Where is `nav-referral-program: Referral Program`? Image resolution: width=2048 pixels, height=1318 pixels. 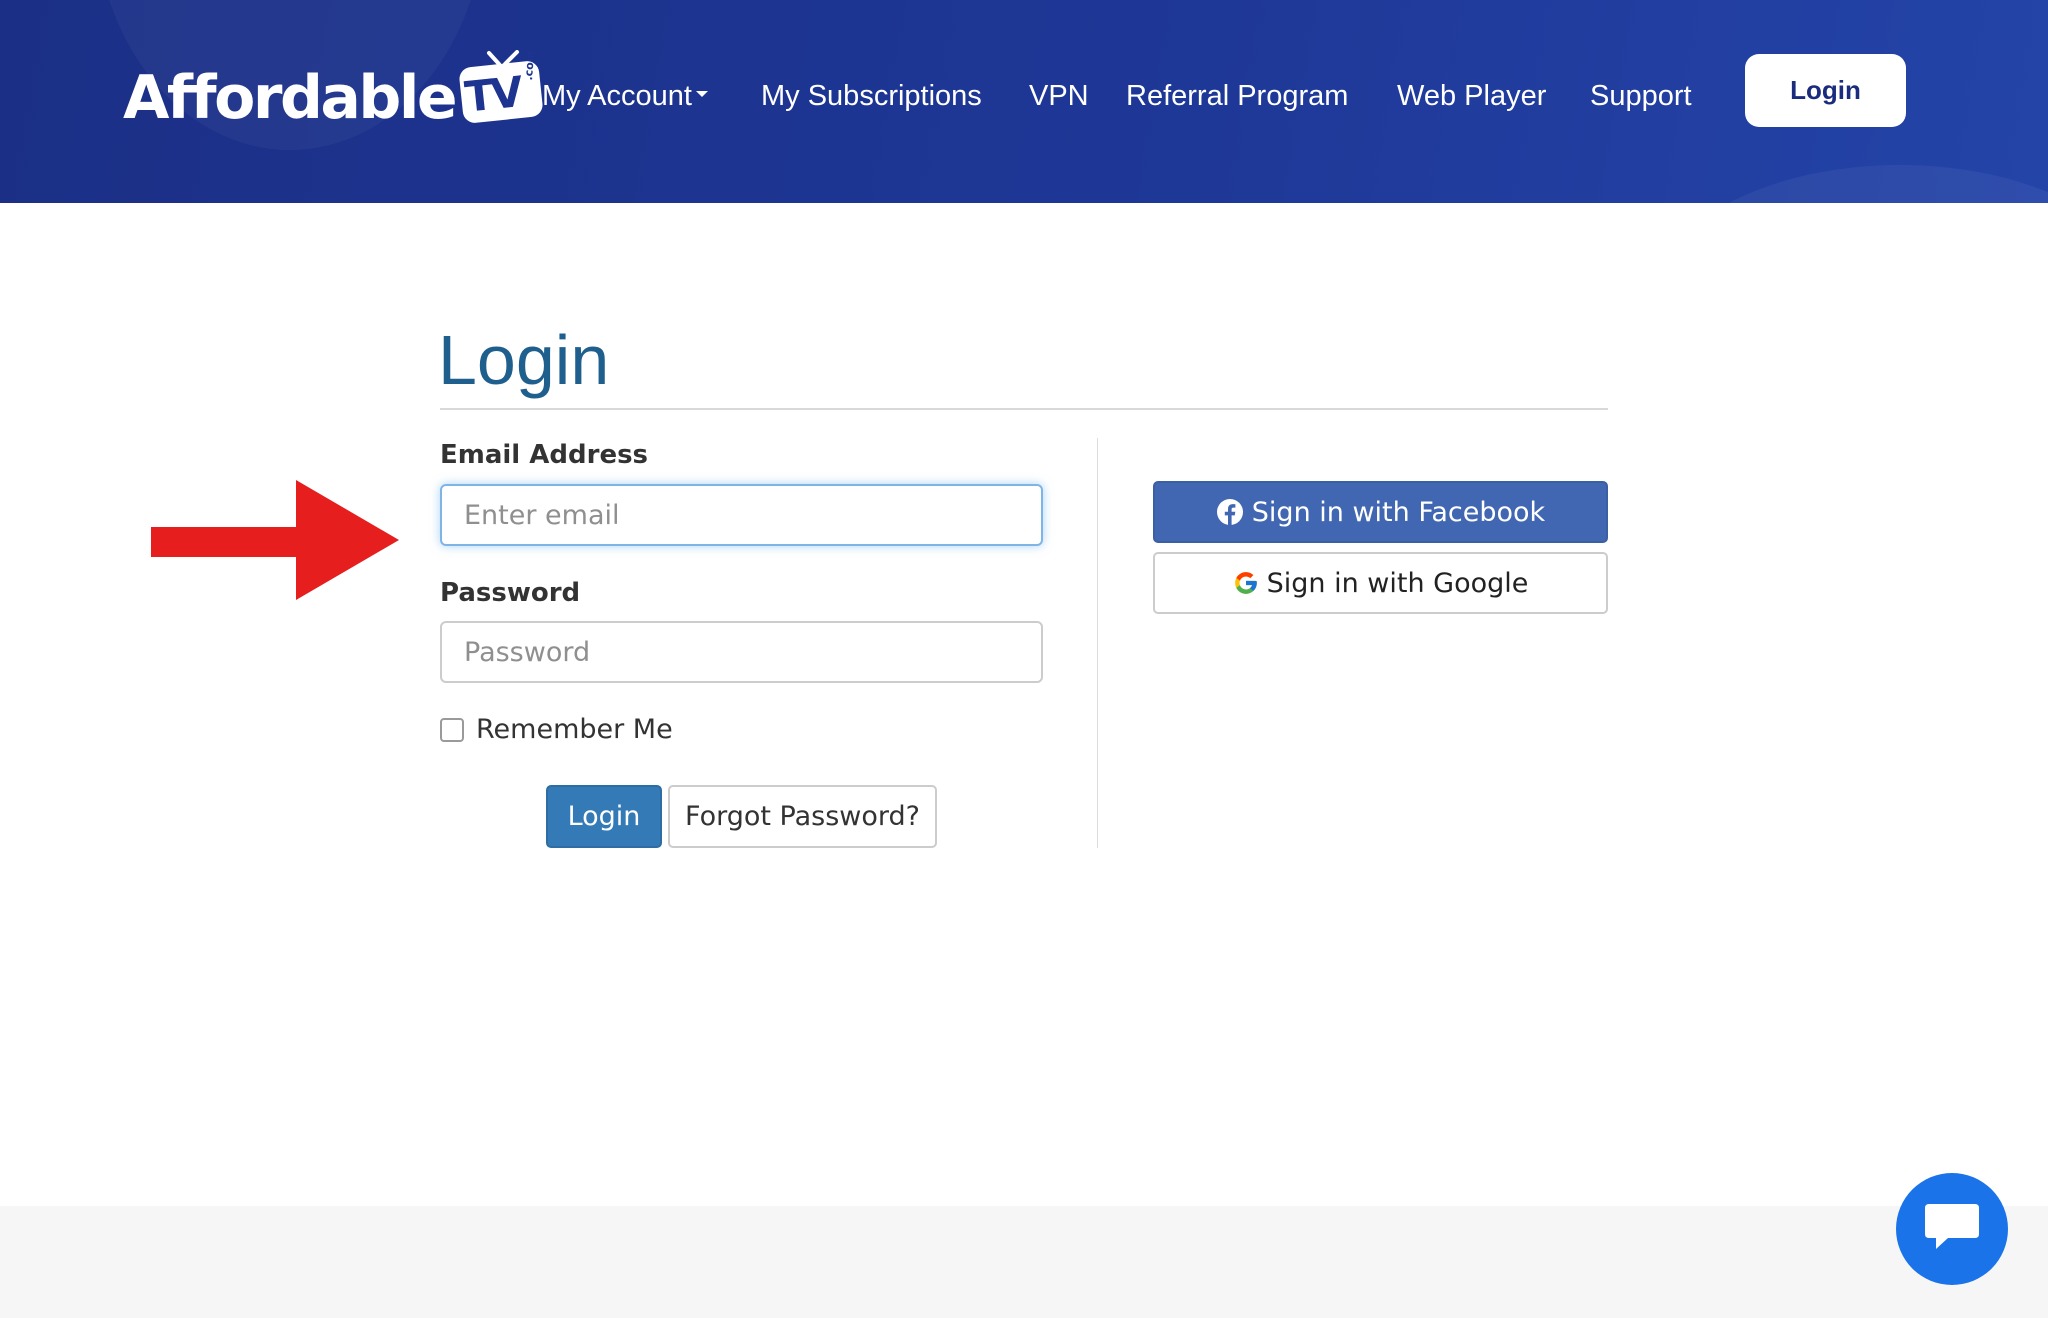
nav-referral-program: Referral Program is located at coordinates (1237, 96).